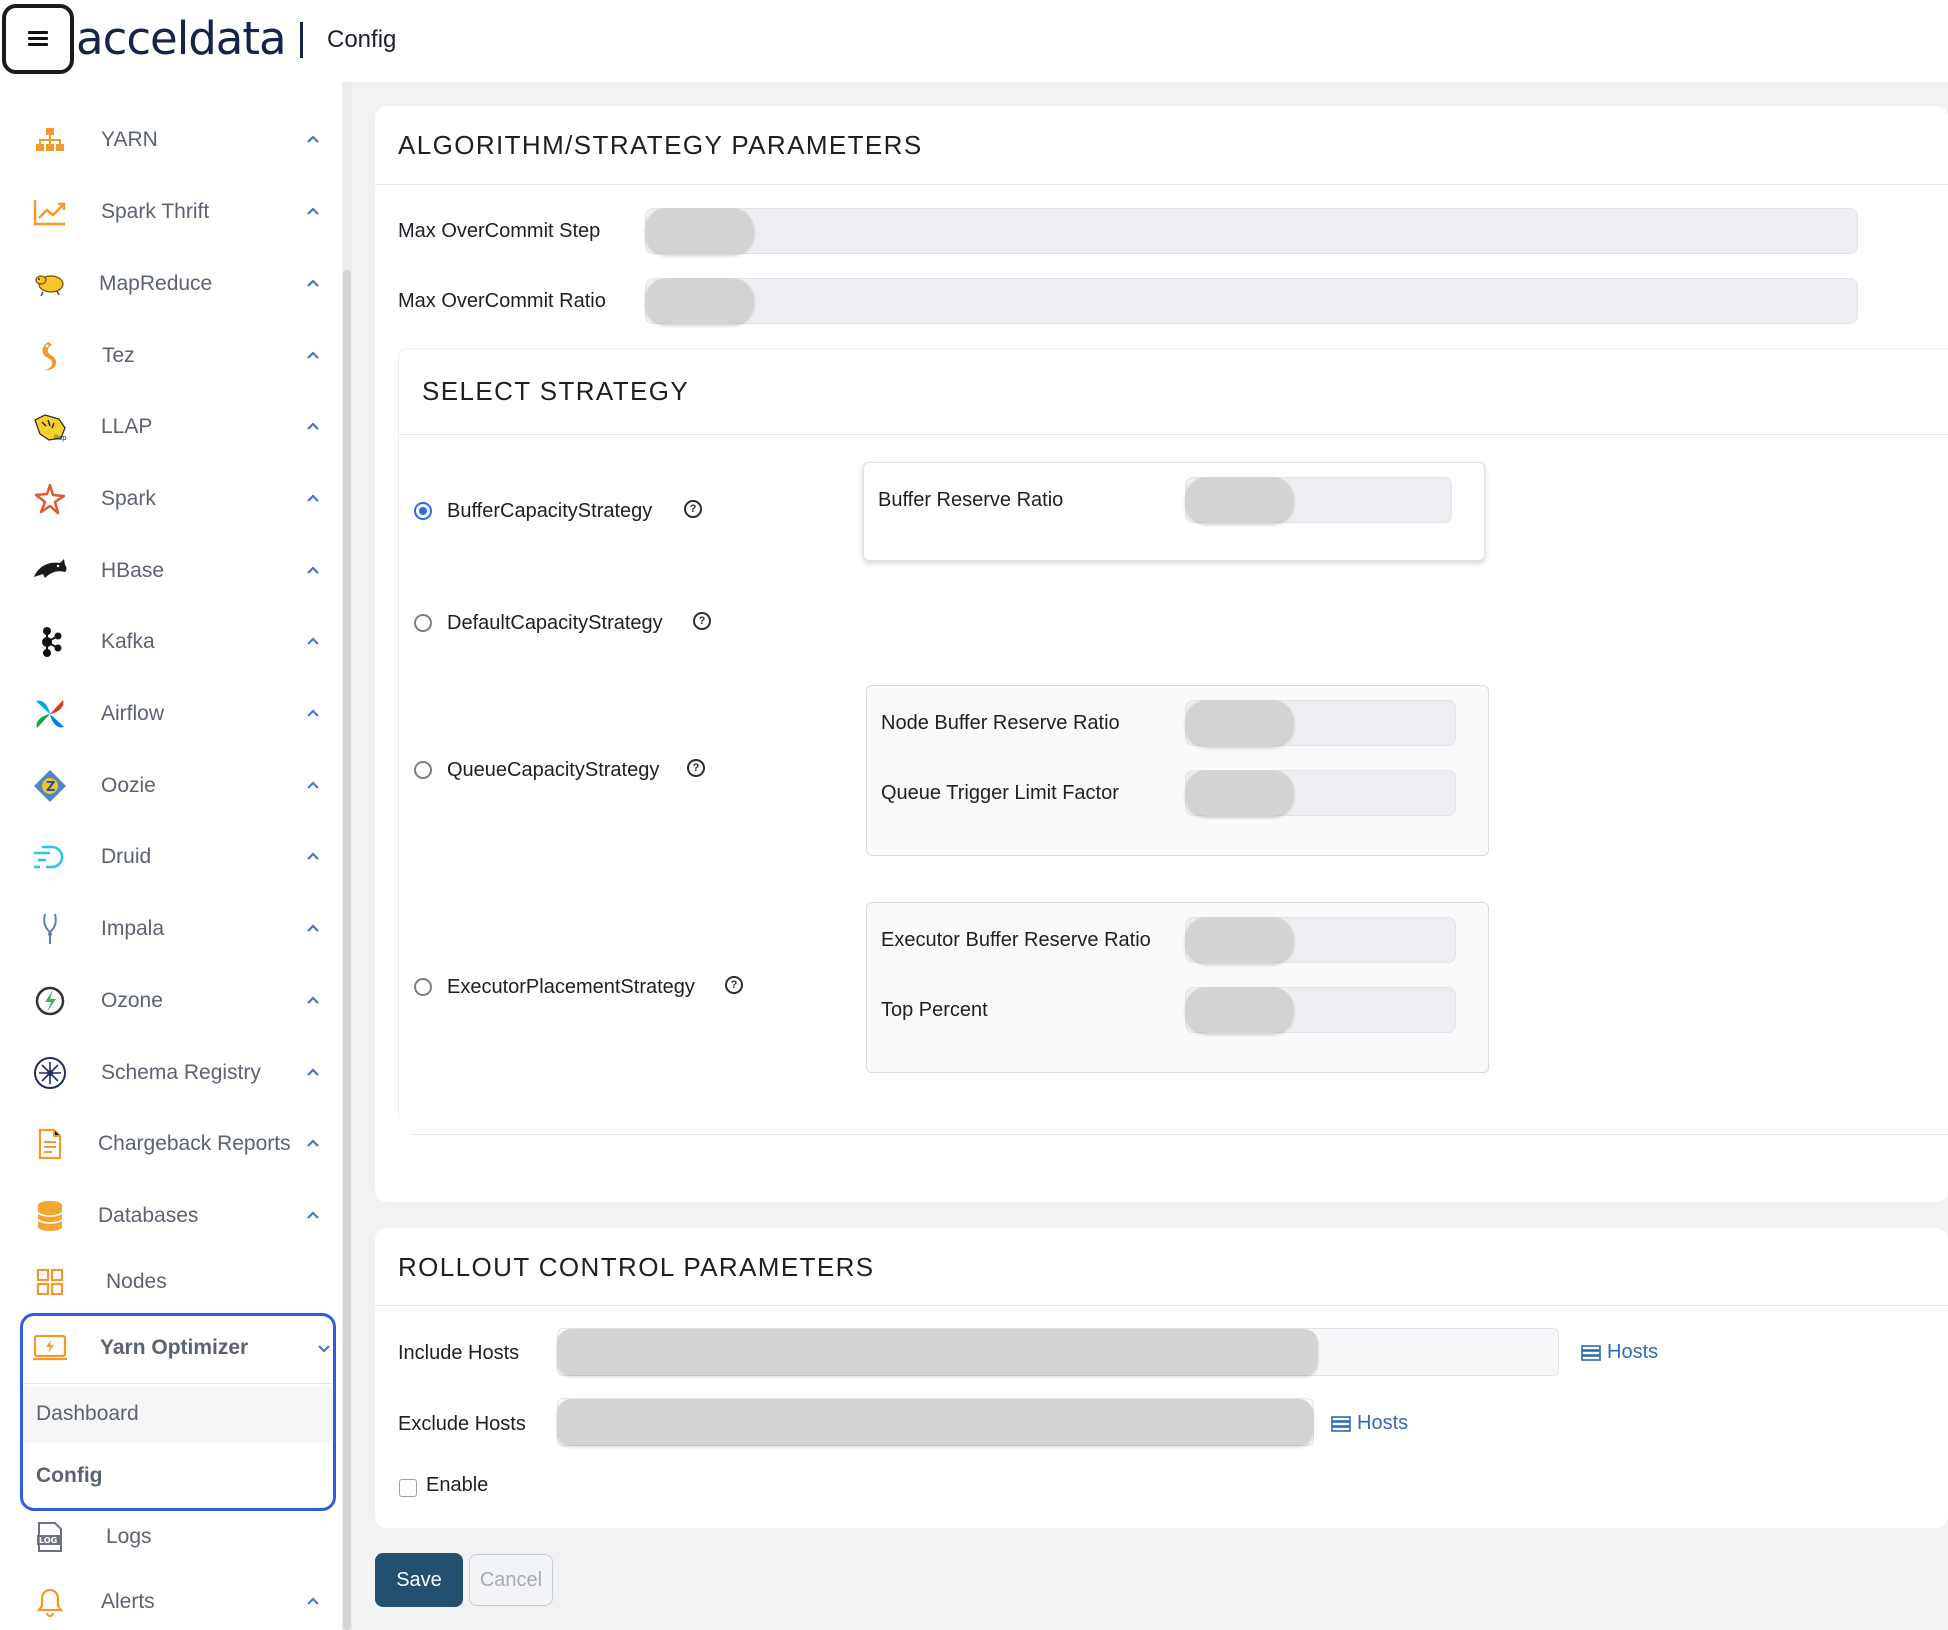 Image resolution: width=1948 pixels, height=1630 pixels. Describe the element at coordinates (48, 1540) in the screenshot. I see `svg-text: LOG` at that location.